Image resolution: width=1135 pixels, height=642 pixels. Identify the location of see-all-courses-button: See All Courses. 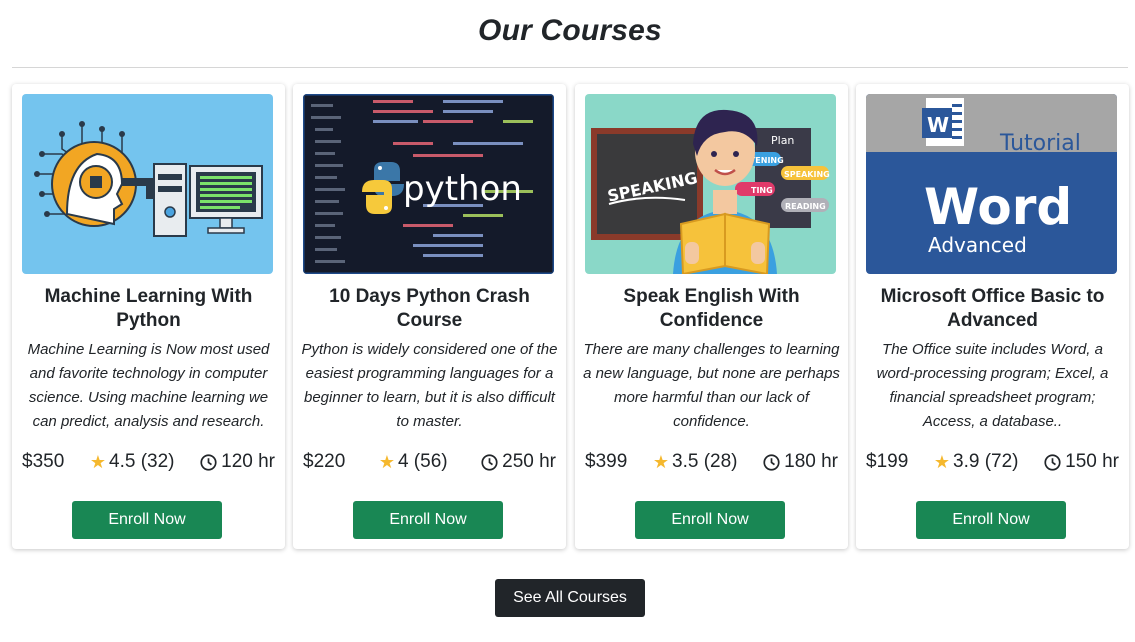
(570, 598).